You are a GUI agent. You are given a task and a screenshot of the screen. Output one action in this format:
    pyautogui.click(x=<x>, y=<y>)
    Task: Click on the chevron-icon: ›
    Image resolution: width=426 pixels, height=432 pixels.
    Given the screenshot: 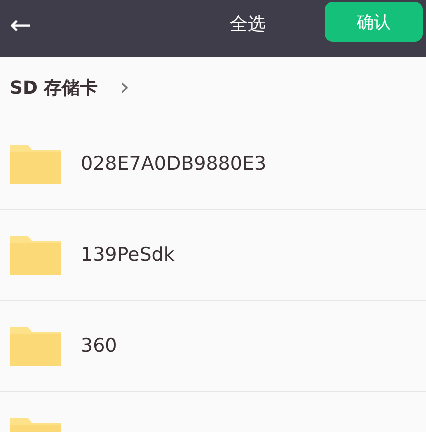 What is the action you would take?
    pyautogui.click(x=125, y=88)
    